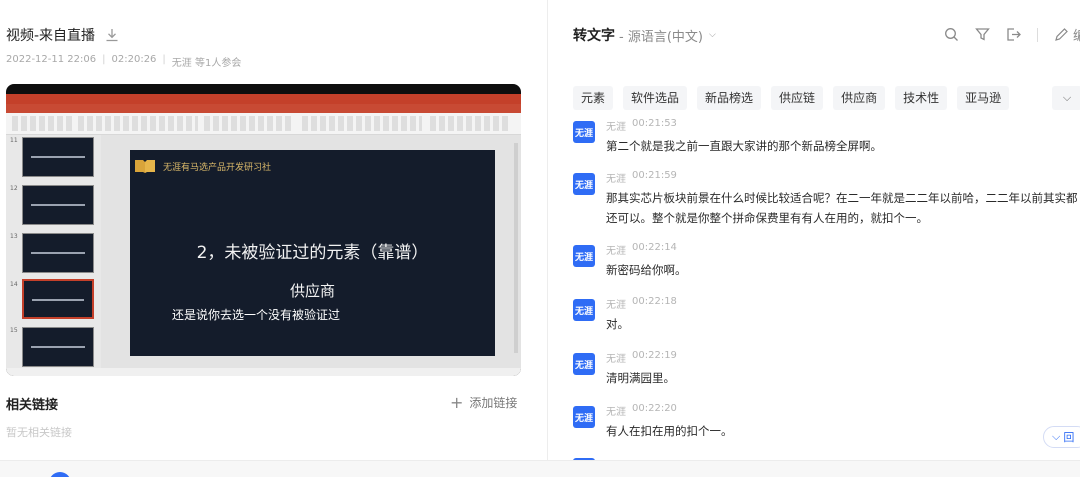 The width and height of the screenshot is (1080, 477). Describe the element at coordinates (256, 315) in the screenshot. I see `slide-caption: 还是说你去选一个没有被验证过` at that location.